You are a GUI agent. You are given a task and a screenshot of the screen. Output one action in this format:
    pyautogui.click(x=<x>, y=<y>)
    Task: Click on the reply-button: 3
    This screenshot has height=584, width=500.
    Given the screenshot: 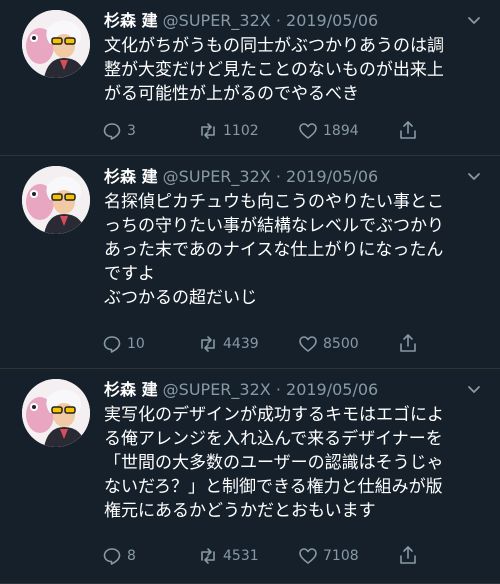 What is the action you would take?
    pyautogui.click(x=119, y=131)
    